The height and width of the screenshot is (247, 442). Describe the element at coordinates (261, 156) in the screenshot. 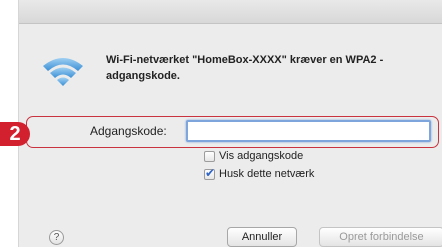

I see `show-password-label: Vis adgangskode` at that location.